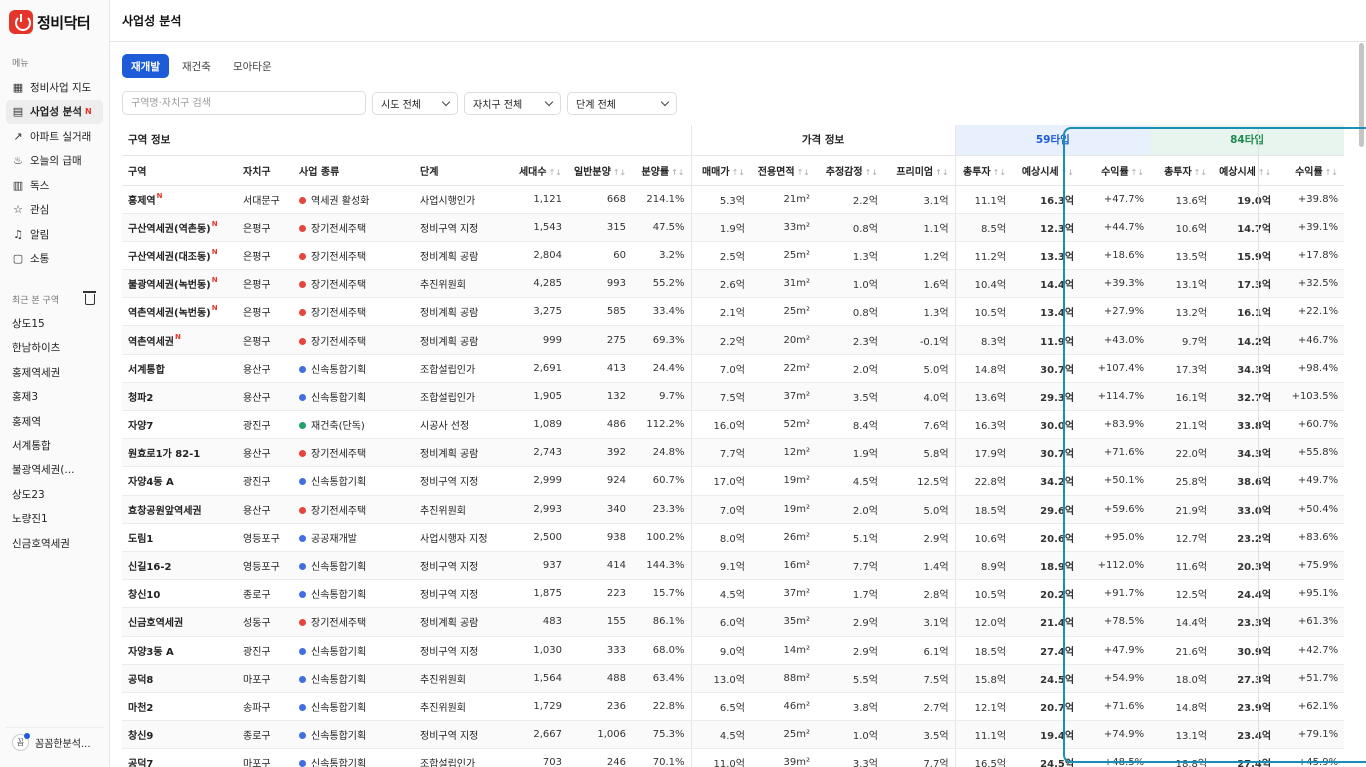  I want to click on brand-logo: 정비닥터, so click(54, 18).